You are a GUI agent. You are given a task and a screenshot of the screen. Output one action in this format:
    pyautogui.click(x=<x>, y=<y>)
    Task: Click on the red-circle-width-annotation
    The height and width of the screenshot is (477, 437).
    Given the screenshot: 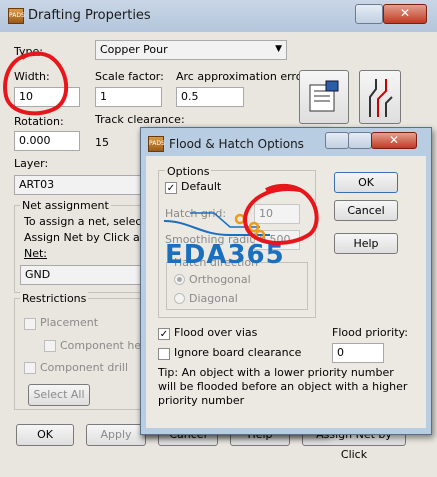 What is the action you would take?
    pyautogui.click(x=36, y=83)
    